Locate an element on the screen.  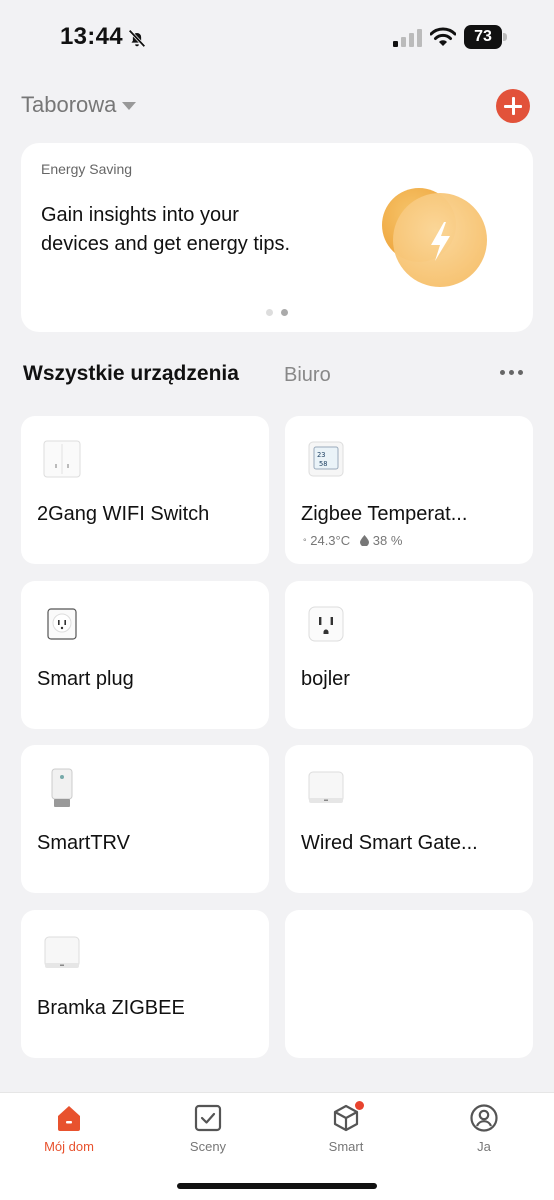
socket-icon is located at coordinates (326, 624).